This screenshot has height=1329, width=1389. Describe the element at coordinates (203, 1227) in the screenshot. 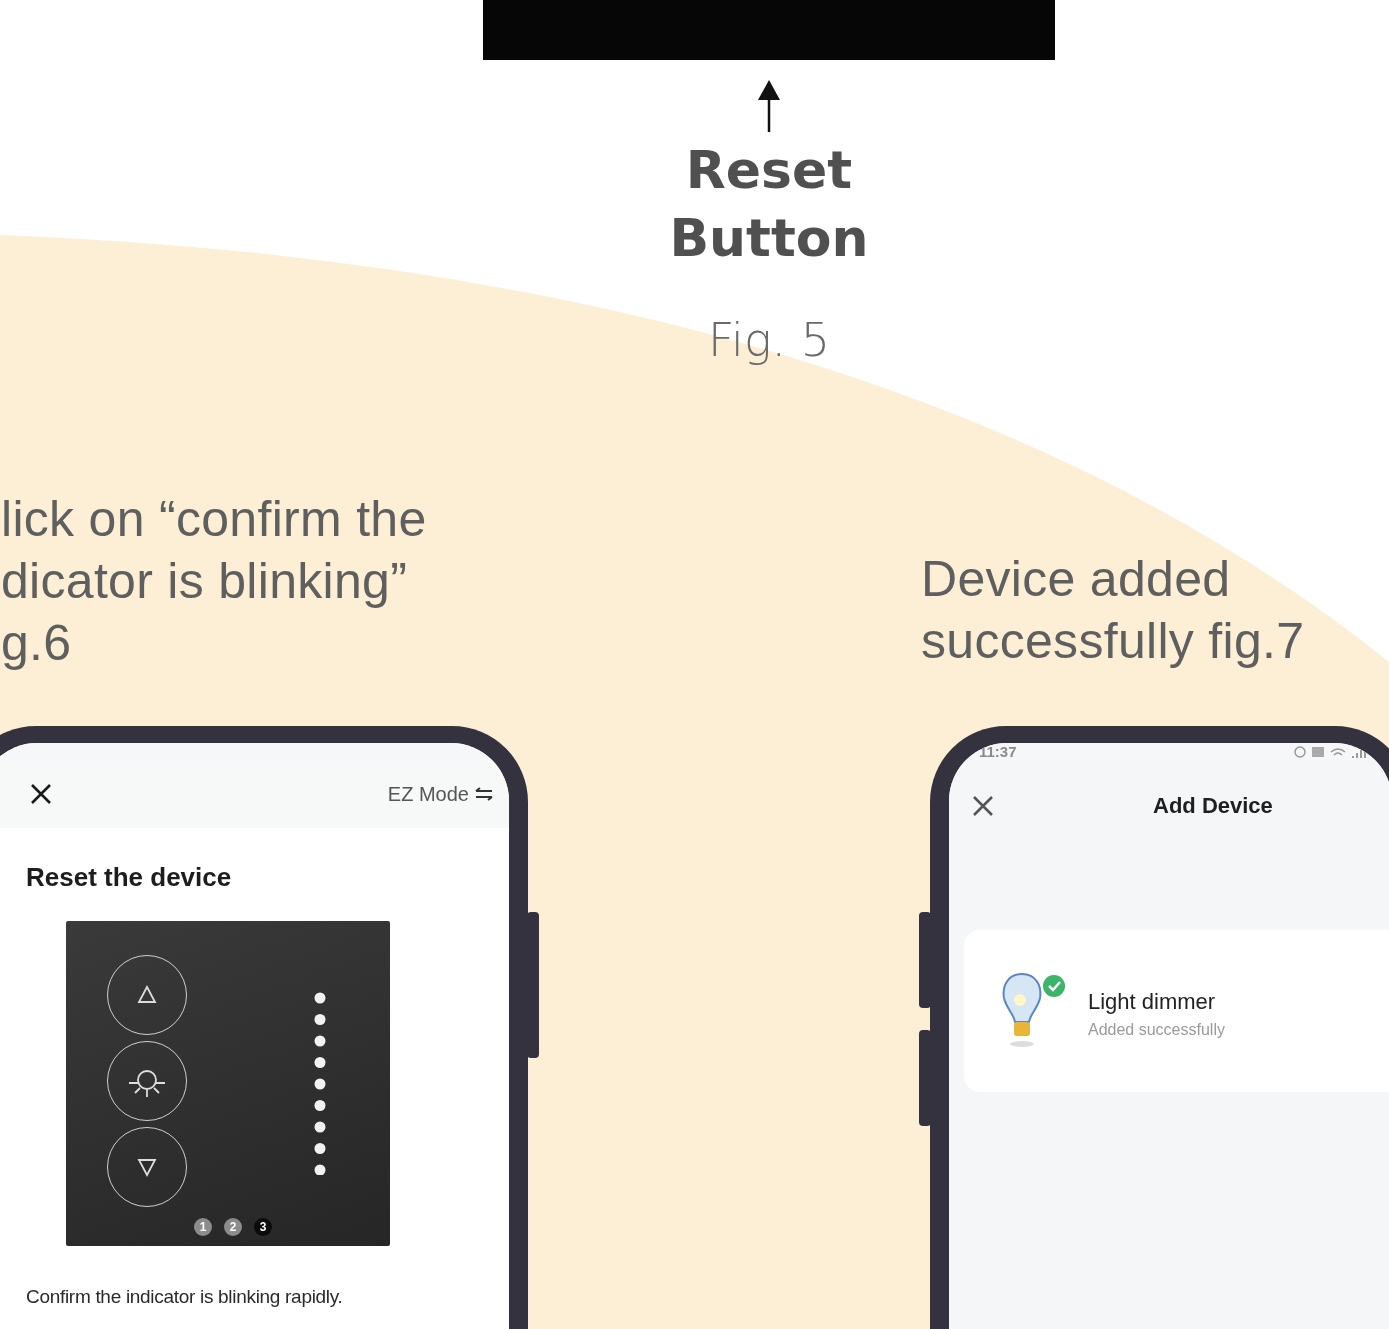

I see `page-indicator: 1` at that location.